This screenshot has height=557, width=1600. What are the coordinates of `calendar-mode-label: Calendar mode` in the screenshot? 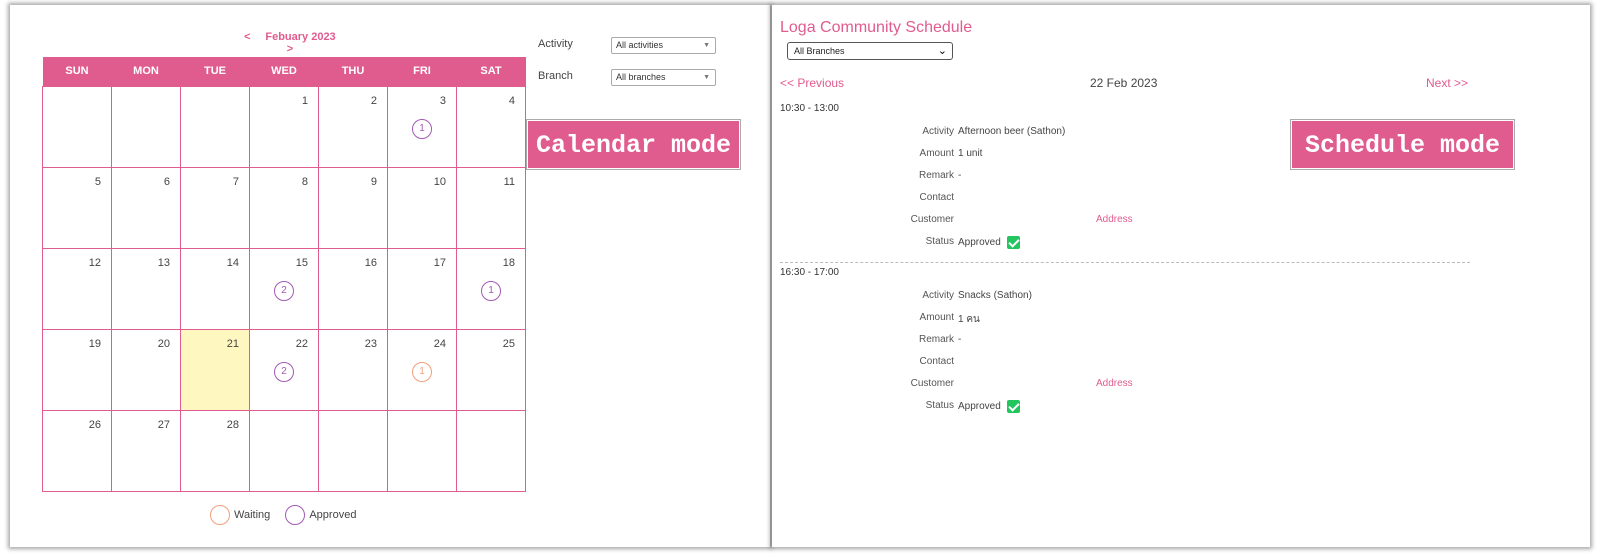 It's located at (633, 144).